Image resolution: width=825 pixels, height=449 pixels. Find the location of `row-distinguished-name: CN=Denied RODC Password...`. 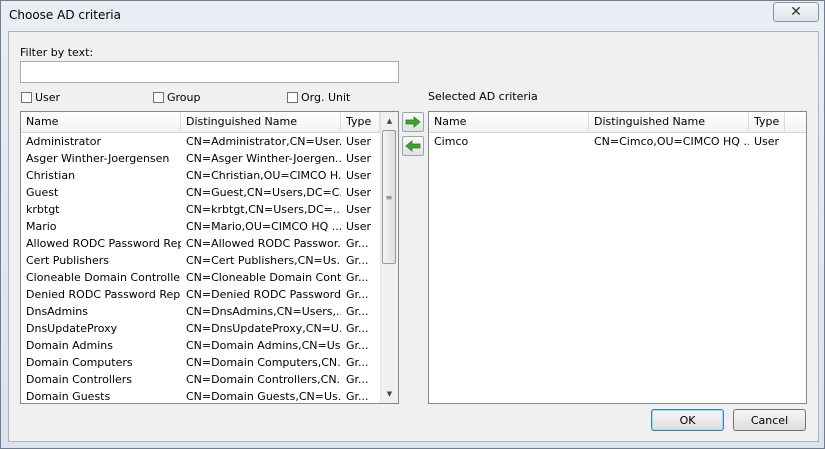

row-distinguished-name: CN=Denied RODC Password... is located at coordinates (263, 294).